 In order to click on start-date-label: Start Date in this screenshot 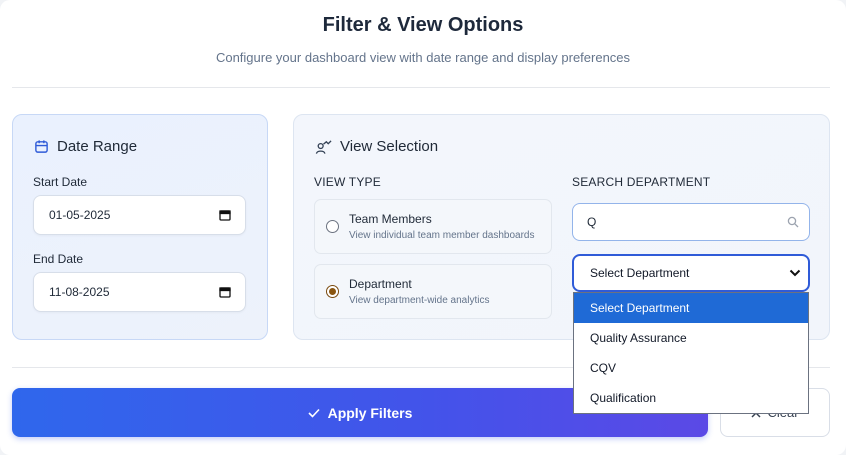, I will do `click(60, 182)`.